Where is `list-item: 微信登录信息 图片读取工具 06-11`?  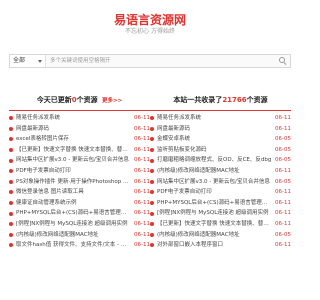
list-item: 微信登录信息 图片读取工具 06-11 is located at coordinates (79, 192).